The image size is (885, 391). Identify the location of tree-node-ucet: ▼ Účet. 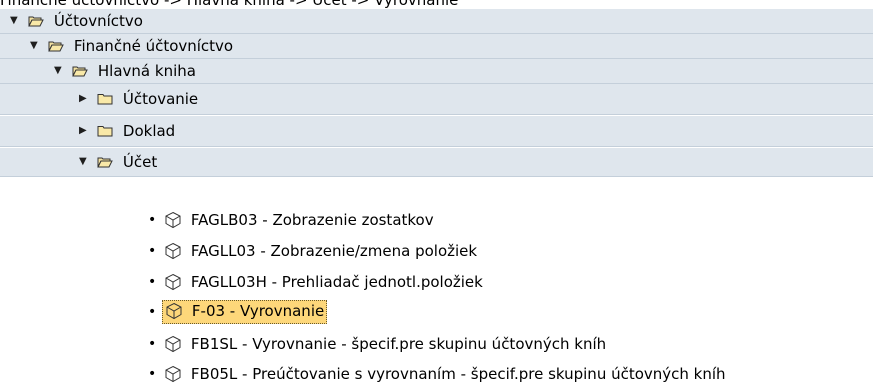
(436, 162).